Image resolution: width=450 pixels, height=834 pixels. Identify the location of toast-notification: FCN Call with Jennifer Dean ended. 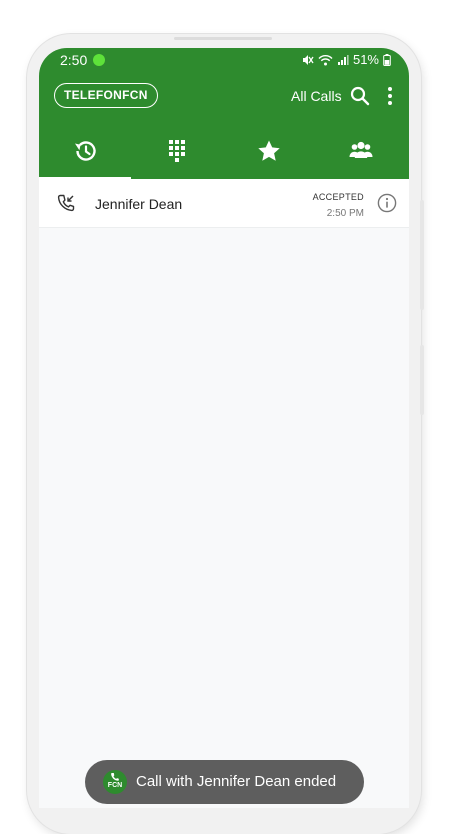
(224, 782).